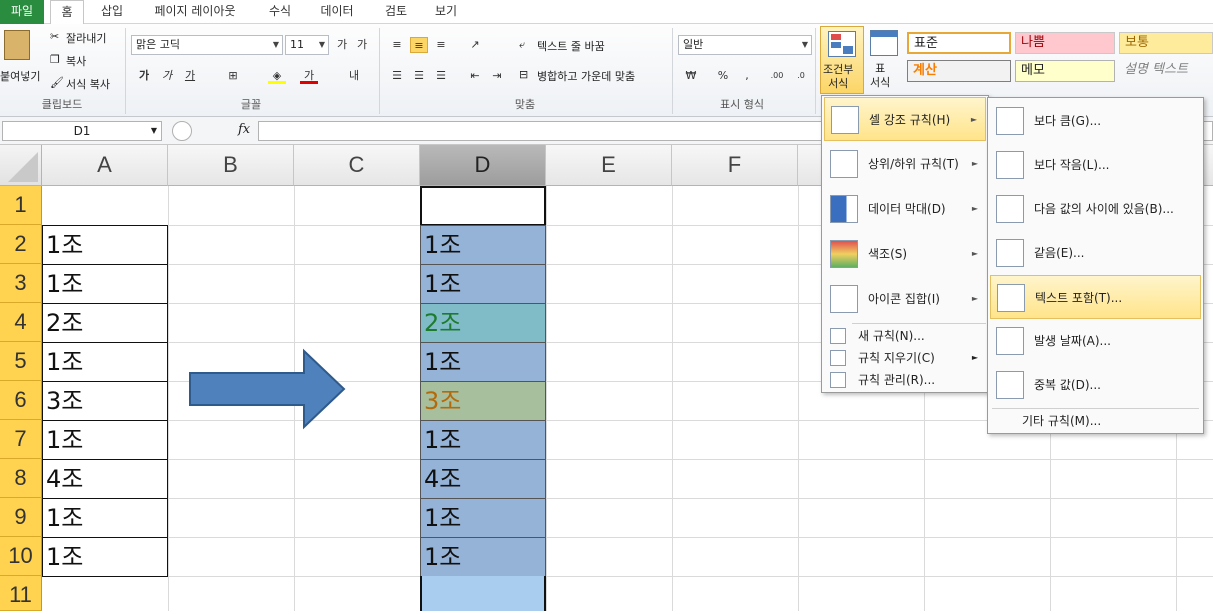 This screenshot has width=1213, height=614. Describe the element at coordinates (21, 439) in the screenshot. I see `row-header-7: 7` at that location.